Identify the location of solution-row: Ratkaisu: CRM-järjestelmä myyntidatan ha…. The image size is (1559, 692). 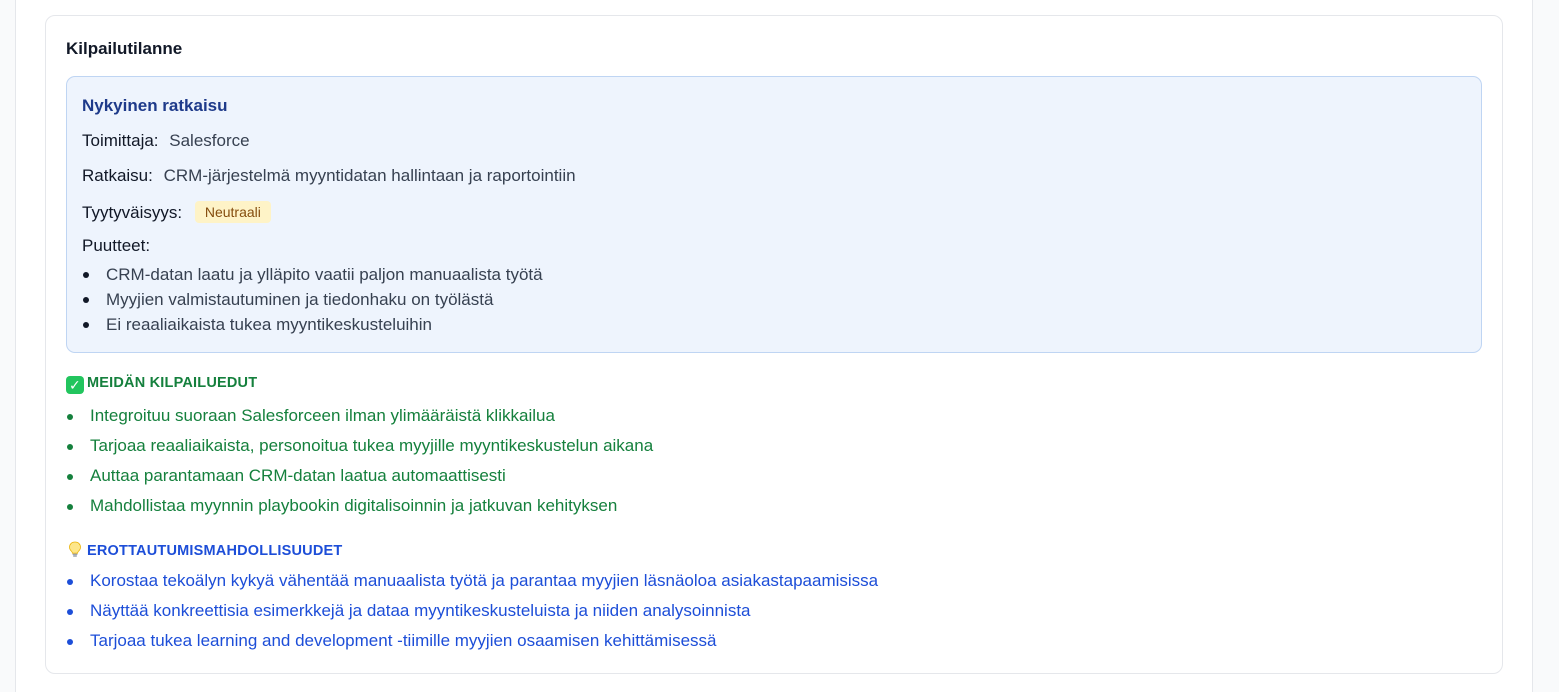
(329, 176).